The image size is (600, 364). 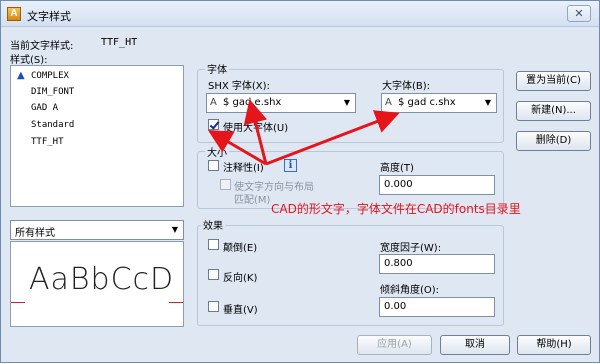 What do you see at coordinates (396, 209) in the screenshot?
I see `annotation-text: CAD的形文字，字体文件在CAD的fonts目录里` at bounding box center [396, 209].